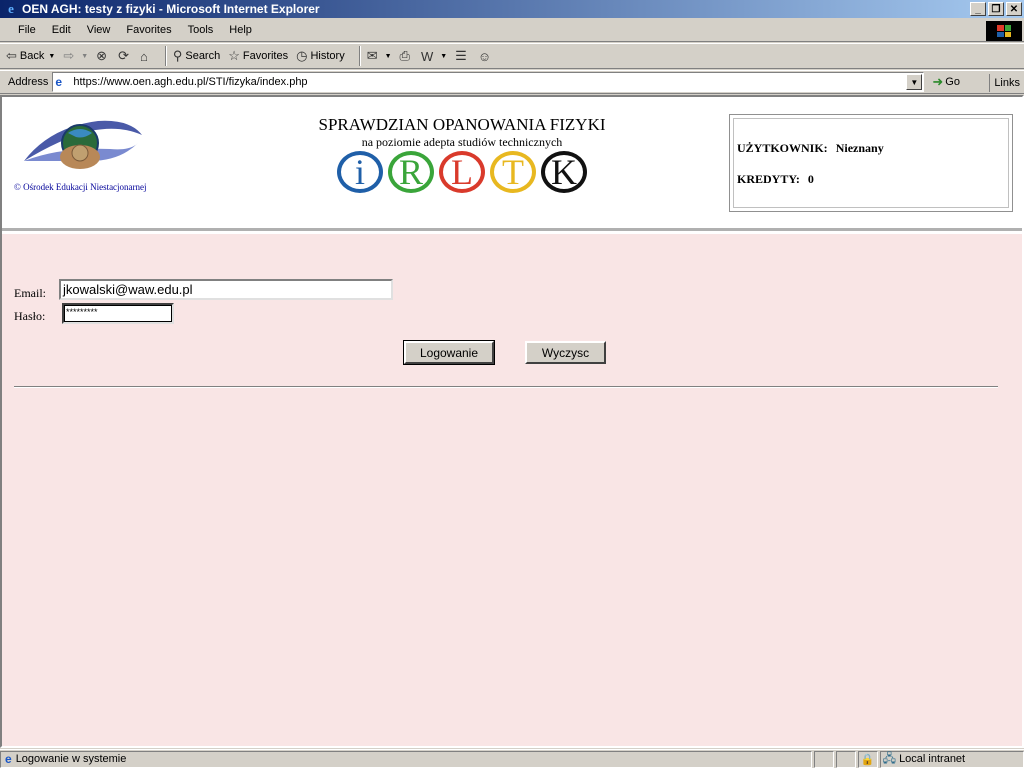 This screenshot has width=1024, height=768. I want to click on links-button: Links, so click(1004, 83).